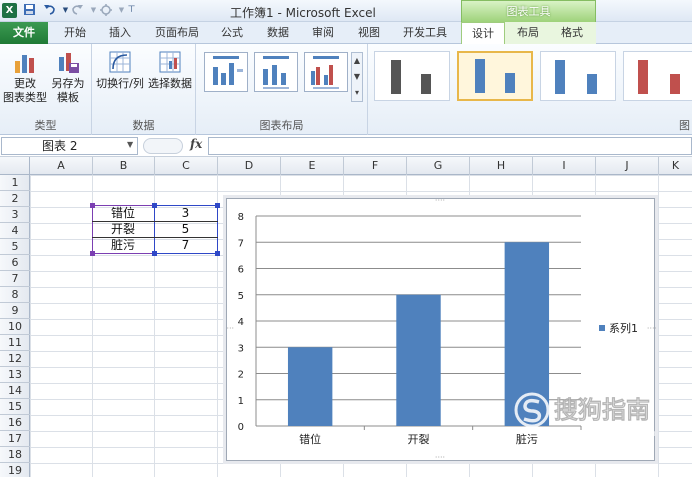 This screenshot has width=692, height=477. Describe the element at coordinates (61, 166) in the screenshot. I see `column-header-a: A` at that location.